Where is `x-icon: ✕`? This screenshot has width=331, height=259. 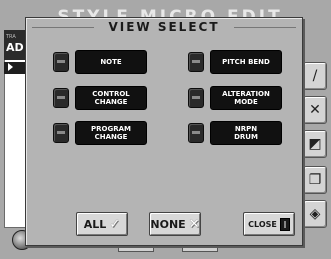 x-icon: ✕ is located at coordinates (194, 224).